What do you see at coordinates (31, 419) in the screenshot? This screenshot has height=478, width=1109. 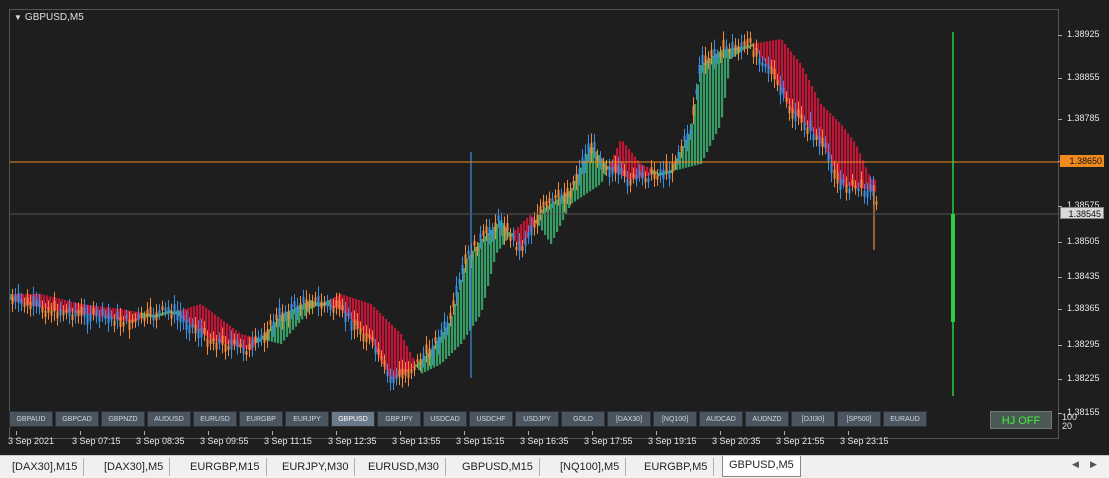 I see `symbol-button-gbpaud: GBPAUD` at bounding box center [31, 419].